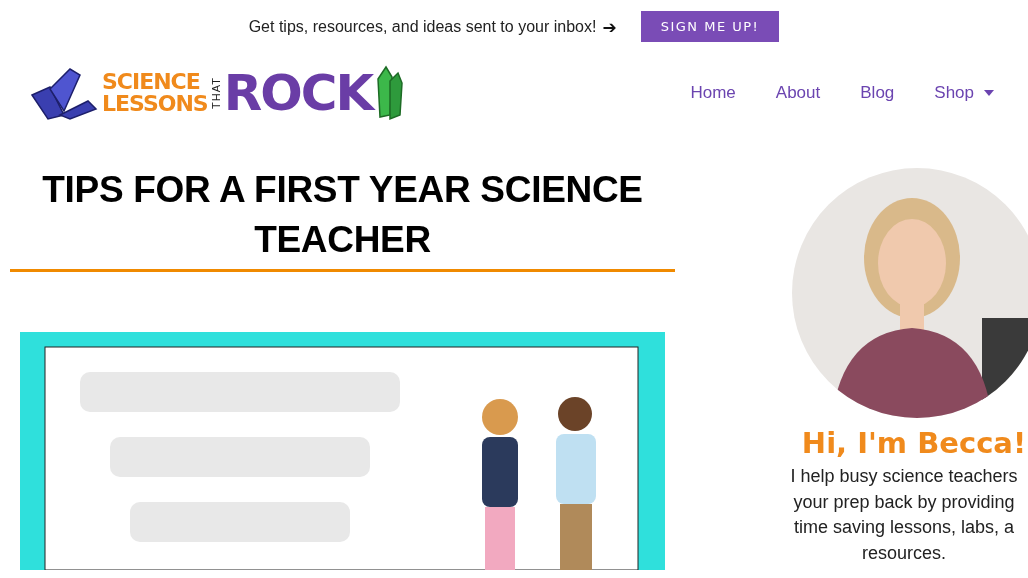 This screenshot has height=578, width=1028. Describe the element at coordinates (914, 443) in the screenshot. I see `greeting: Hi, I'm Becca!` at that location.